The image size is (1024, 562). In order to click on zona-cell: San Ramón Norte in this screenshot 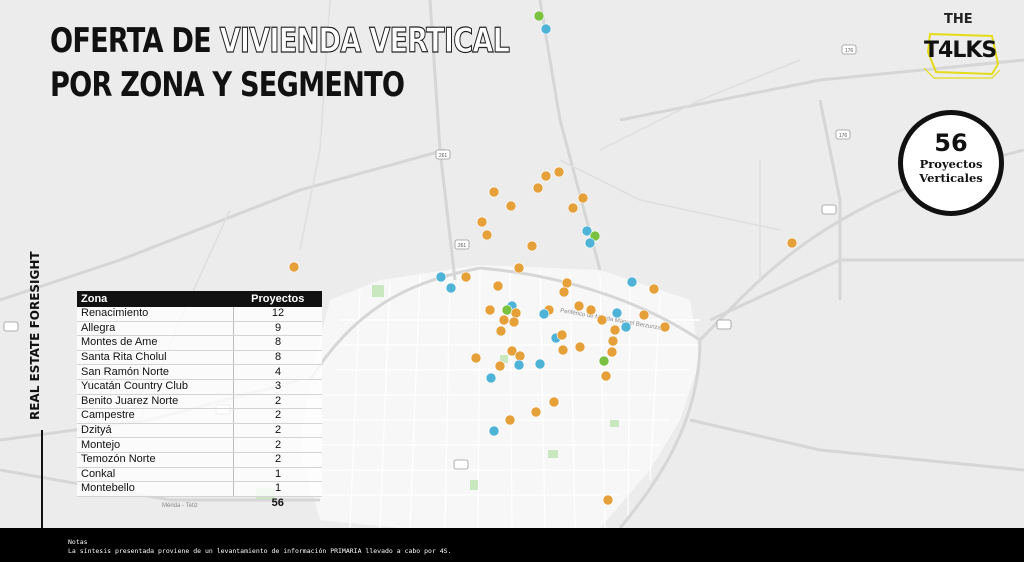, I will do `click(155, 372)`.